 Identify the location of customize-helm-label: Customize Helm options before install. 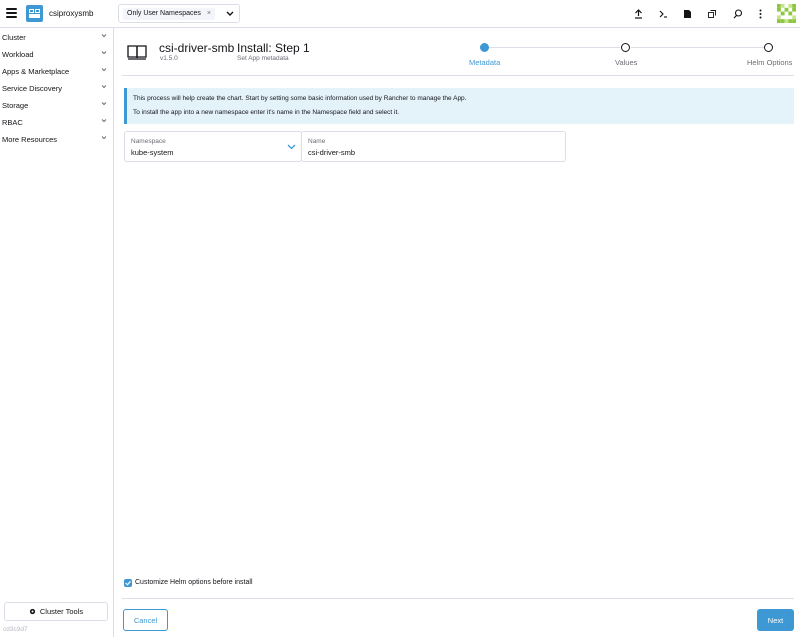
(194, 582).